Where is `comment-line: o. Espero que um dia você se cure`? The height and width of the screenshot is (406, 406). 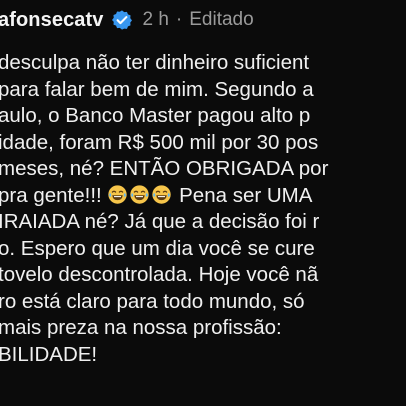 comment-line: o. Espero que um dia você se cure is located at coordinates (157, 248).